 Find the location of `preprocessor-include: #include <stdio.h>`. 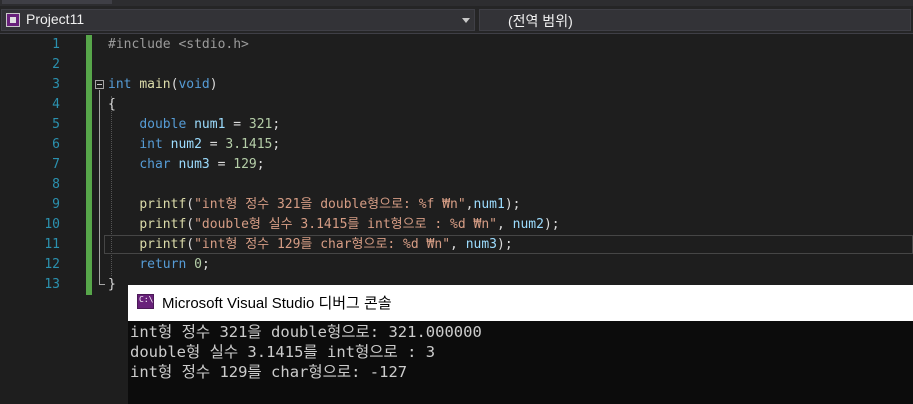

preprocessor-include: #include <stdio.h> is located at coordinates (178, 44).